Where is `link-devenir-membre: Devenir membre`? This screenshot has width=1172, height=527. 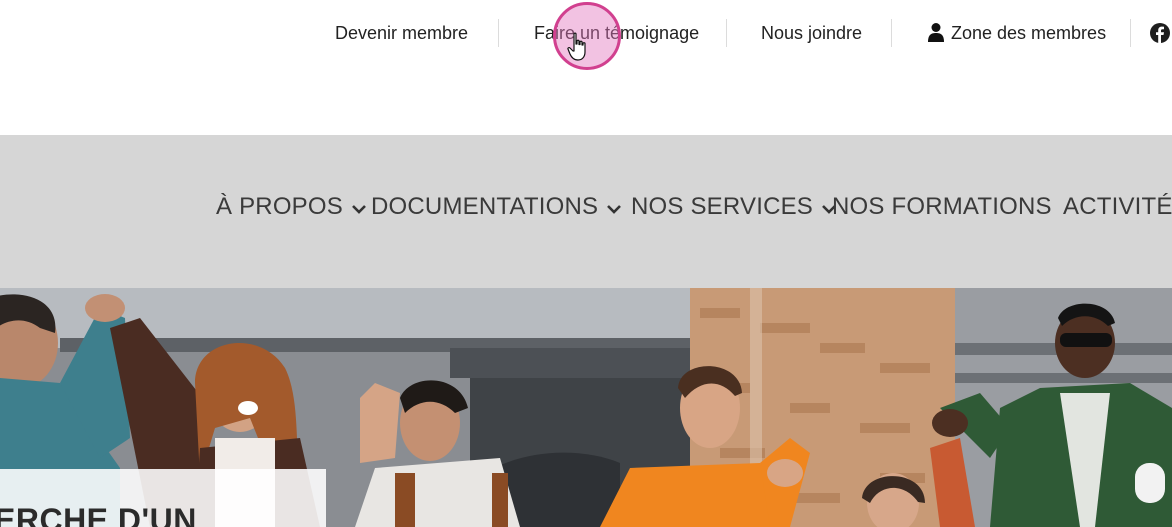
link-devenir-membre: Devenir membre is located at coordinates (401, 33).